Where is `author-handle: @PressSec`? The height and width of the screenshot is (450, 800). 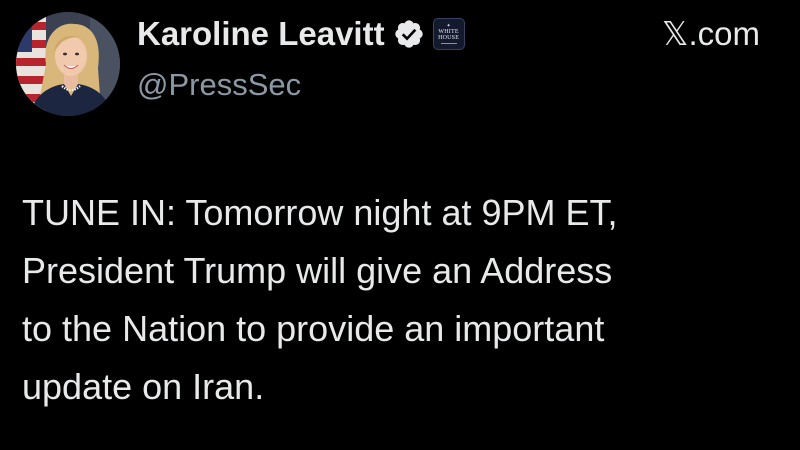
author-handle: @PressSec is located at coordinates (219, 85).